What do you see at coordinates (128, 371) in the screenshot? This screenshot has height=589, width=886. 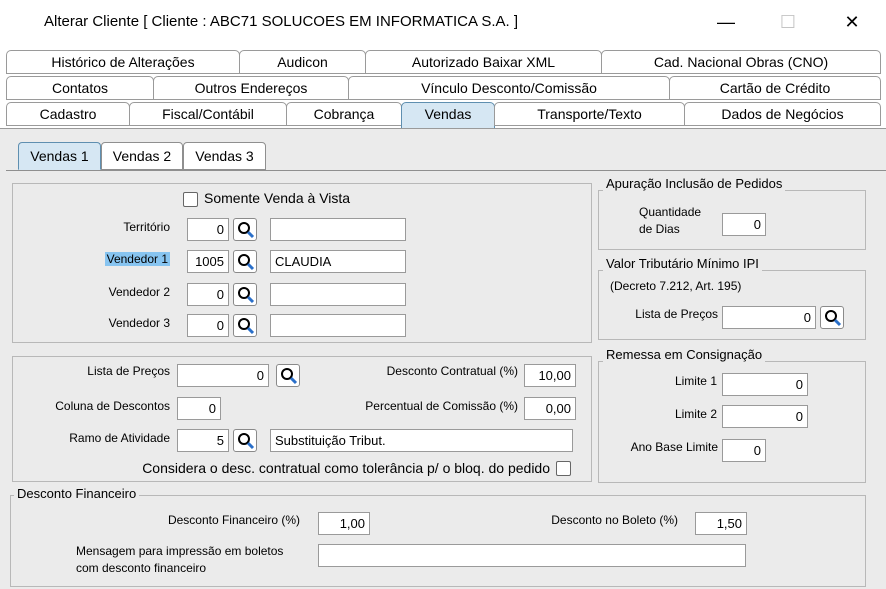 I see `lista-precos-label: Lista de Preços` at bounding box center [128, 371].